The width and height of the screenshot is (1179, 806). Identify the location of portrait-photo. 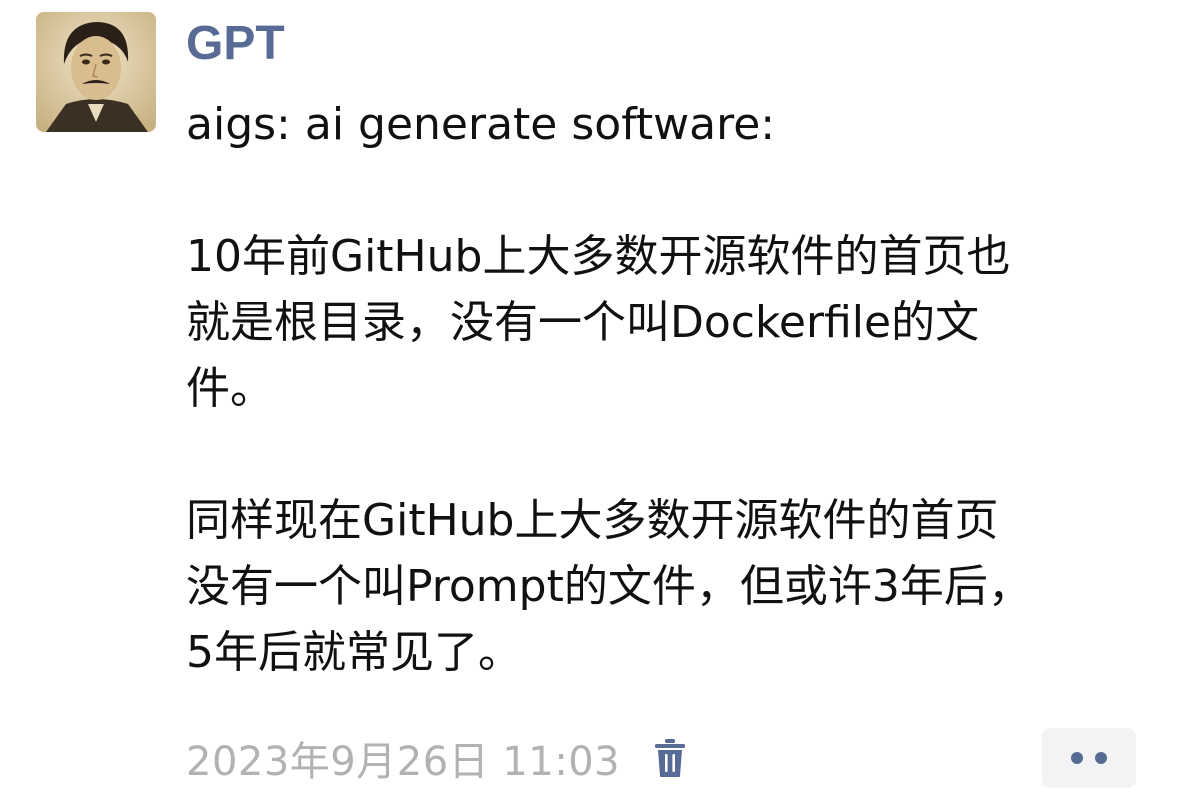
(96, 72).